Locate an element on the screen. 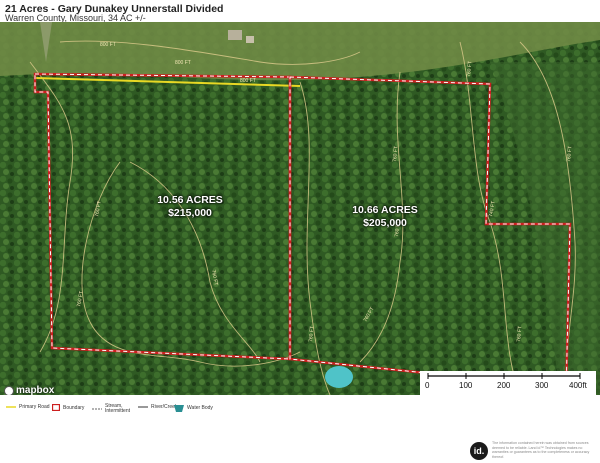 Image resolution: width=600 pixels, height=463 pixels. parcel-acres: 10.66 ACRES is located at coordinates (385, 210).